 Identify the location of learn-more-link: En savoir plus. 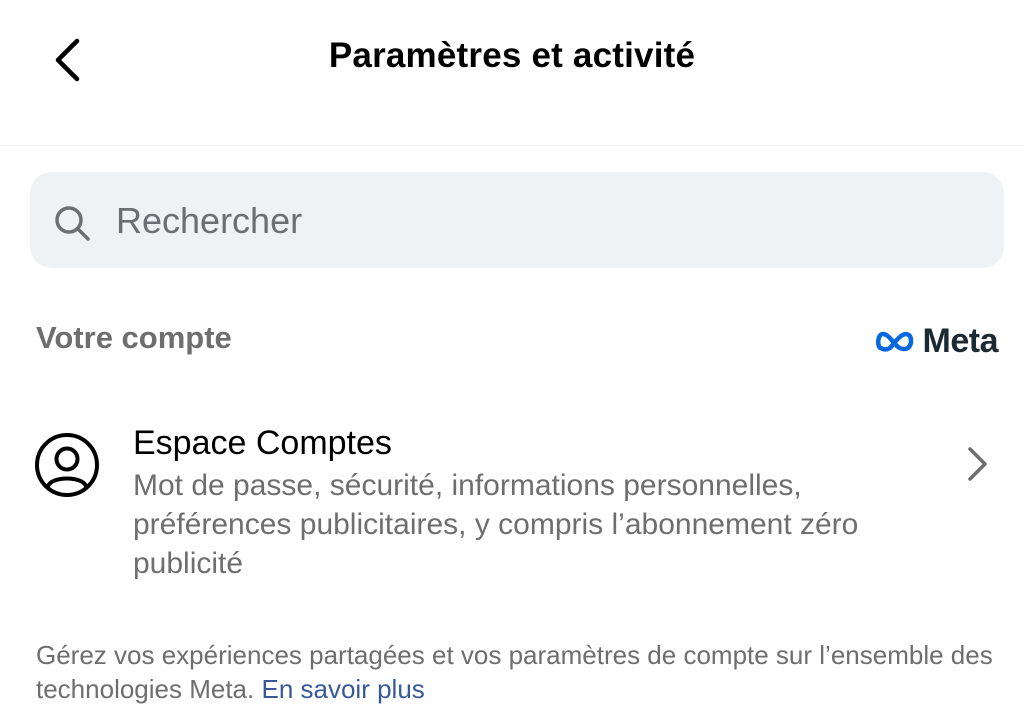
(342, 689).